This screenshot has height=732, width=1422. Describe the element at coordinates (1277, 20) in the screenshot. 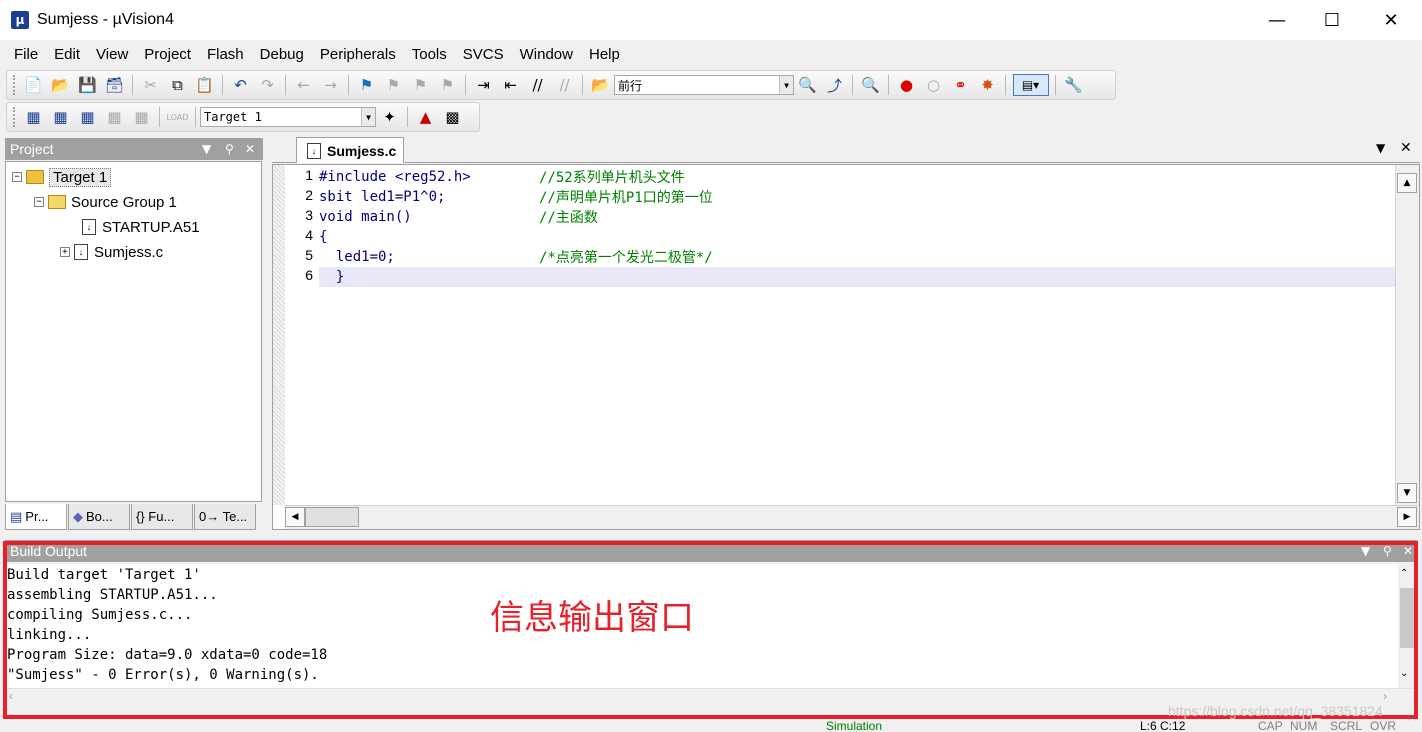

I see `minimize-button: —` at that location.